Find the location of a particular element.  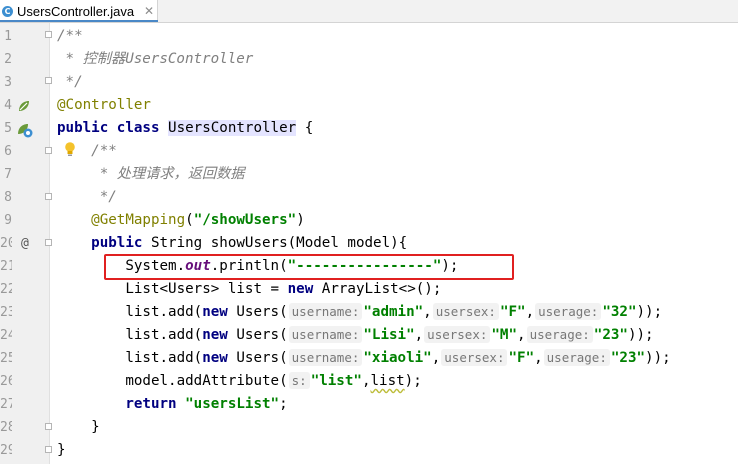

code-token: * 控制器UsersController is located at coordinates (155, 59).